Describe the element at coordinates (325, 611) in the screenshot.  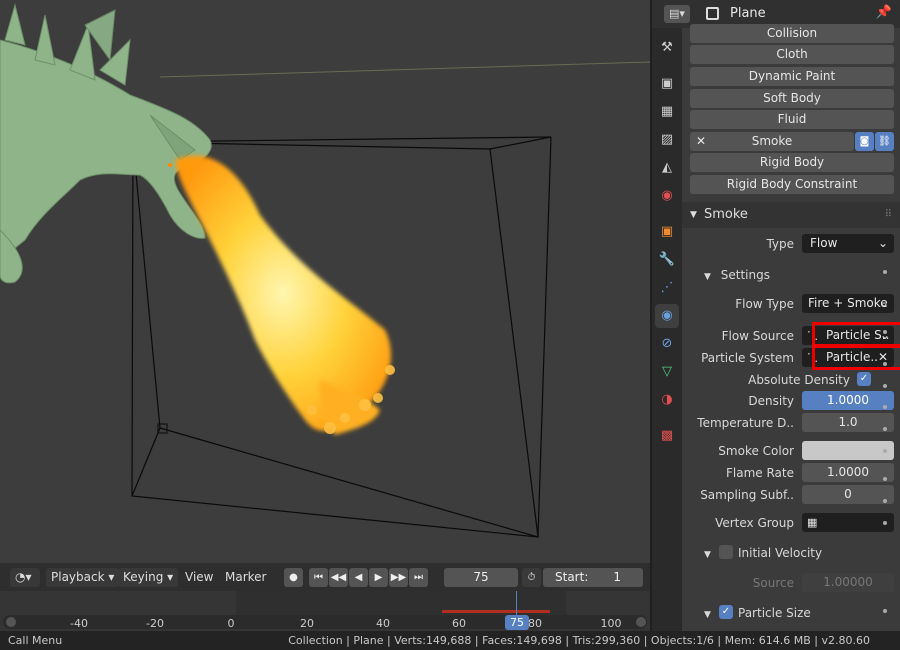
I see `timeline-track: -40 -20 0 20 40 60 80 100 75` at that location.